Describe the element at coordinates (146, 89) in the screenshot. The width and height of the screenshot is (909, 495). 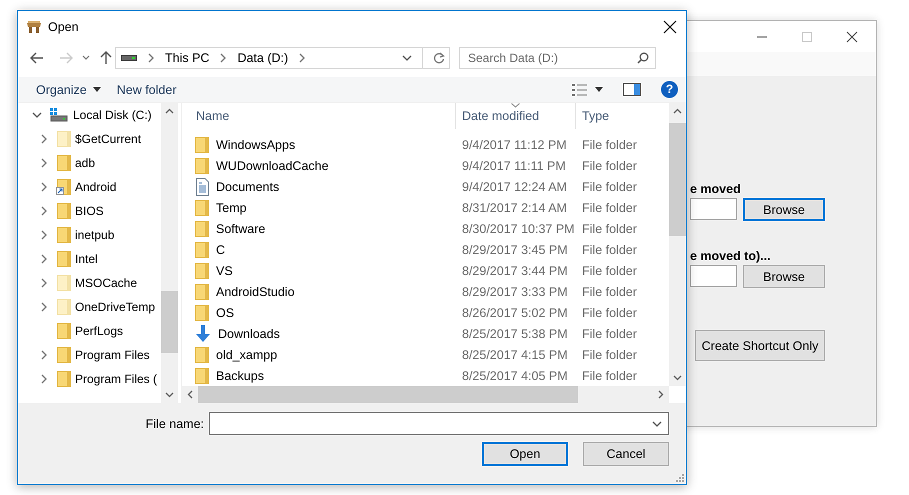
I see `new-folder-button: New folder` at that location.